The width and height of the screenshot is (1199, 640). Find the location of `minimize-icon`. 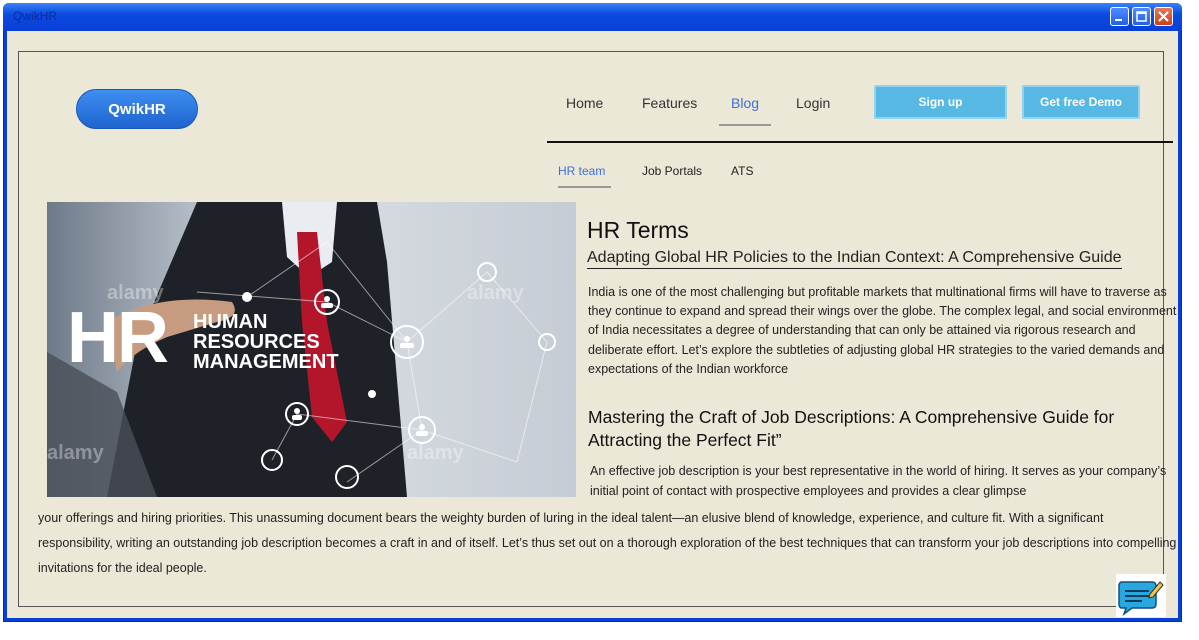

minimize-icon is located at coordinates (1119, 16).